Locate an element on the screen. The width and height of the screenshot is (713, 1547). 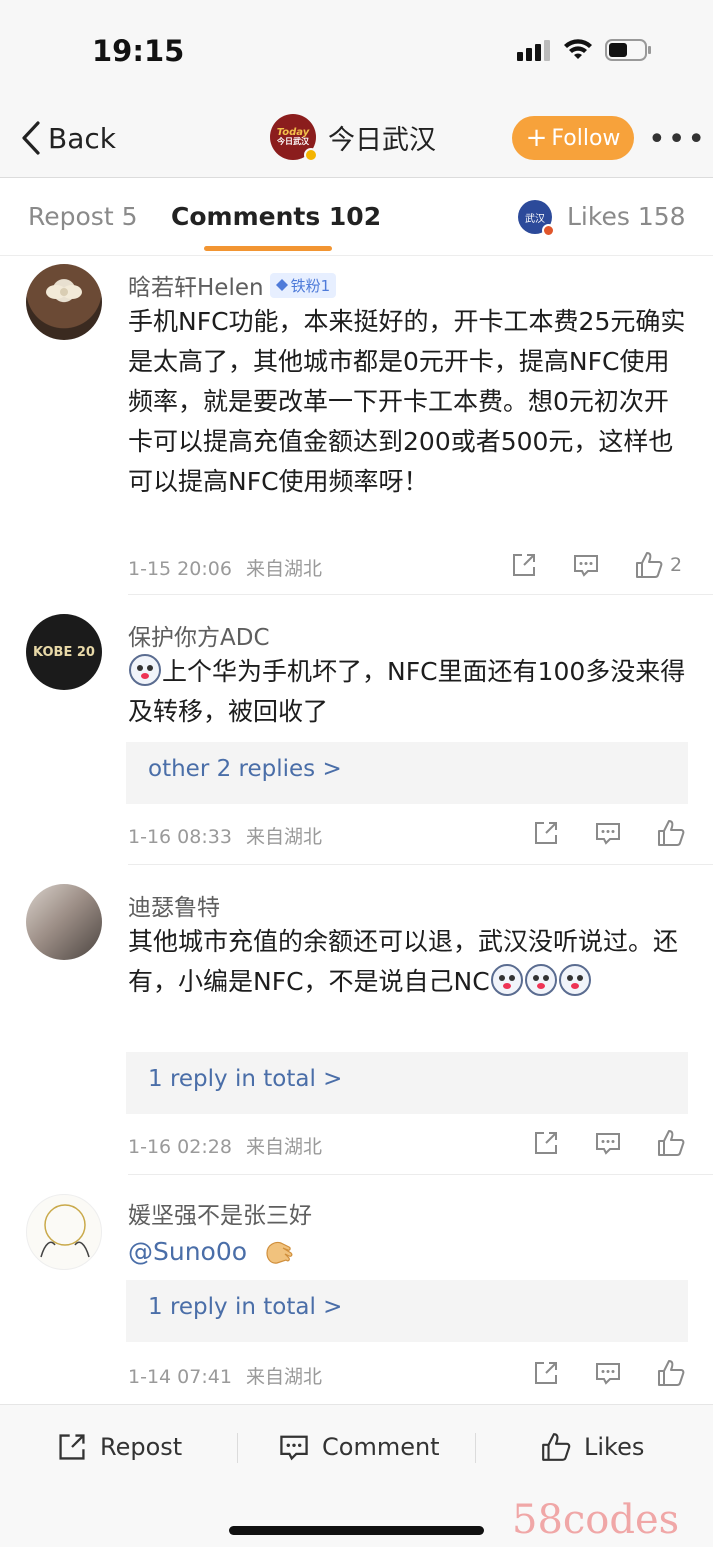
comment-time: 1-16 02:28 is located at coordinates (180, 1147).